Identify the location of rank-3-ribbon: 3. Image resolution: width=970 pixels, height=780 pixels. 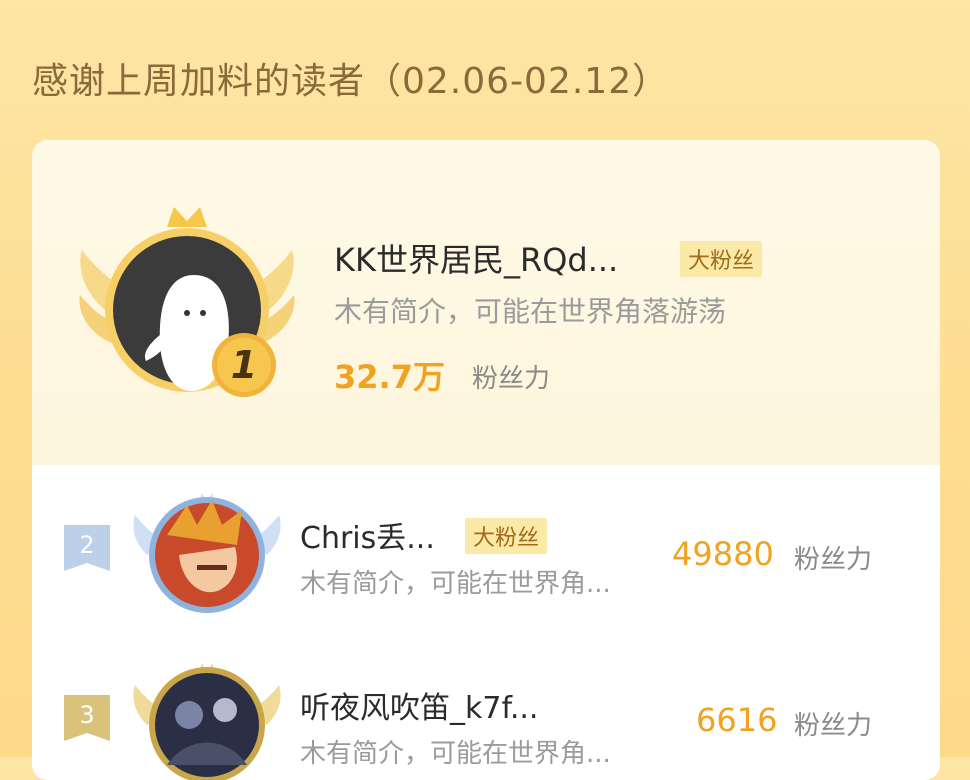
(87, 718).